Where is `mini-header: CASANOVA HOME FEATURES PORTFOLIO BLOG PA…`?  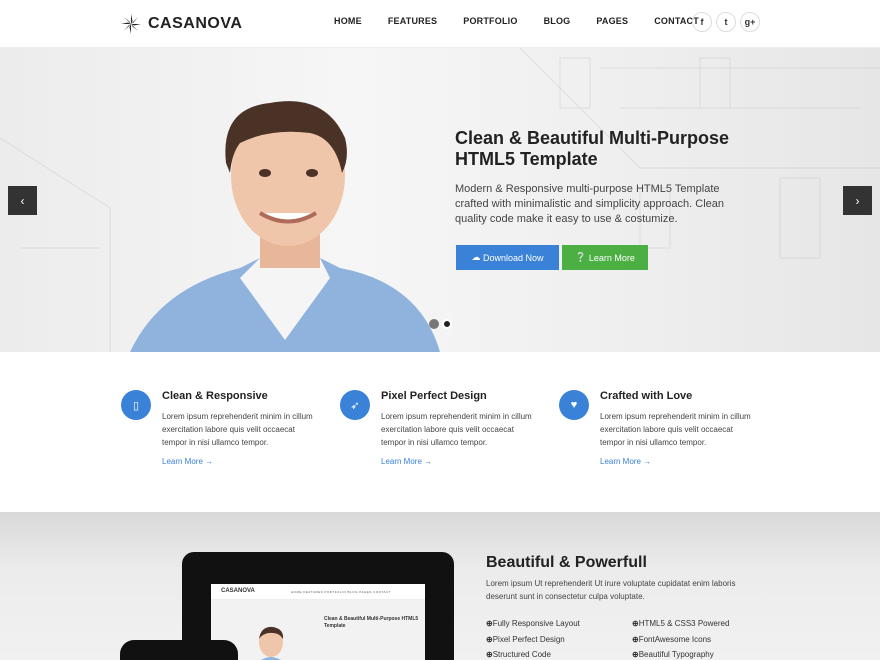
mini-header: CASANOVA HOME FEATURES PORTFOLIO BLOG PA… is located at coordinates (318, 592).